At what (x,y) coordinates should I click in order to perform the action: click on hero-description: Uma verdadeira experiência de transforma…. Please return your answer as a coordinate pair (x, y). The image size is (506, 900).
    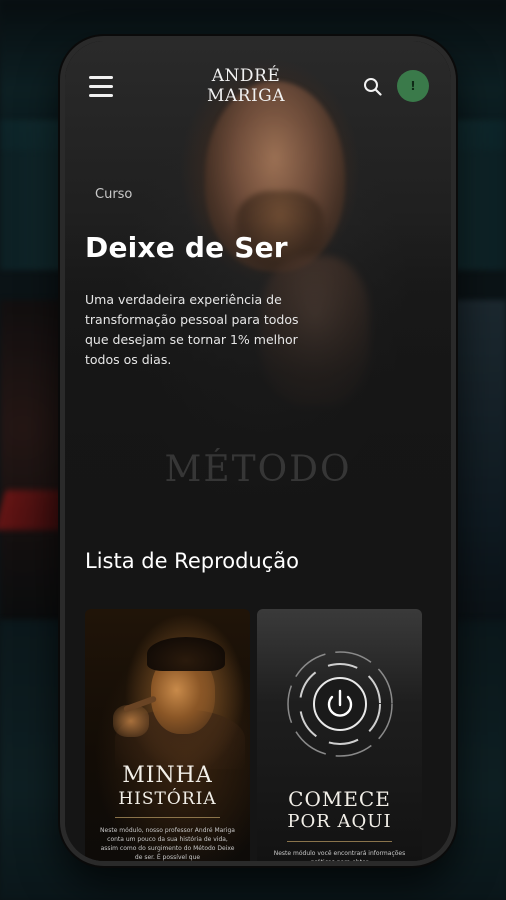
    Looking at the image, I should click on (192, 329).